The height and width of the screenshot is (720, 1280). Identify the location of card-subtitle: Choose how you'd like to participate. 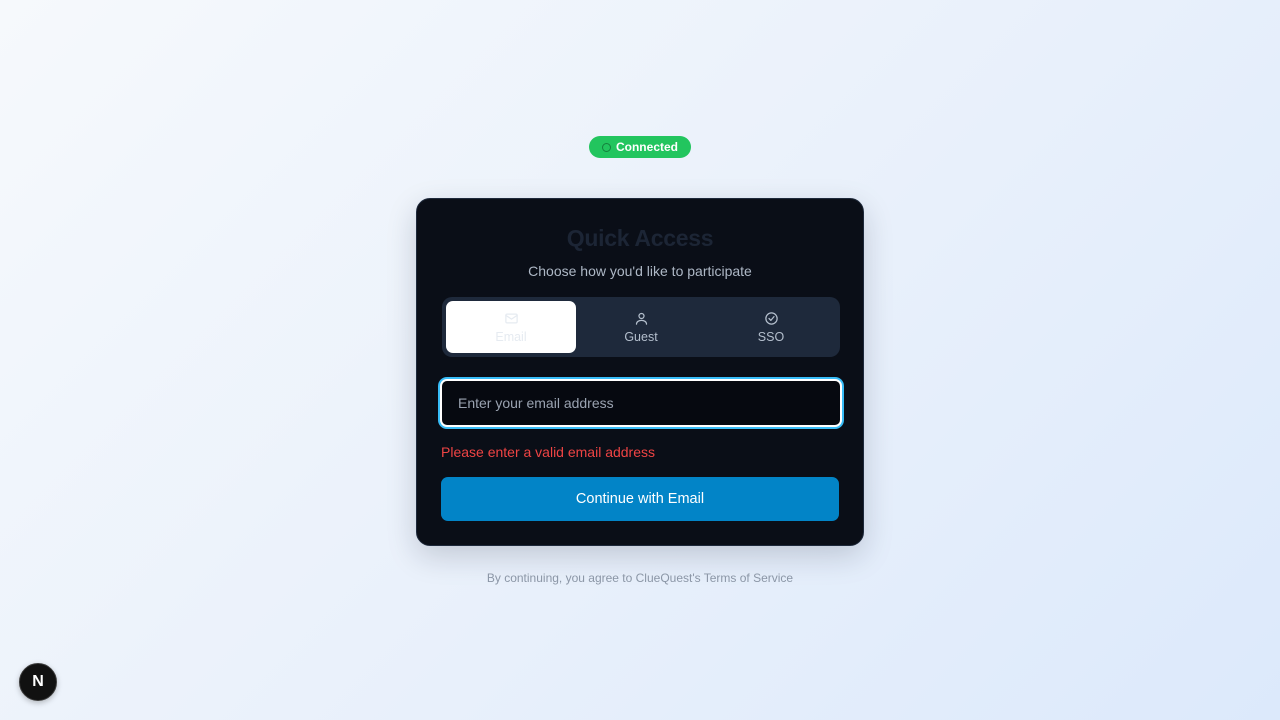
(640, 271).